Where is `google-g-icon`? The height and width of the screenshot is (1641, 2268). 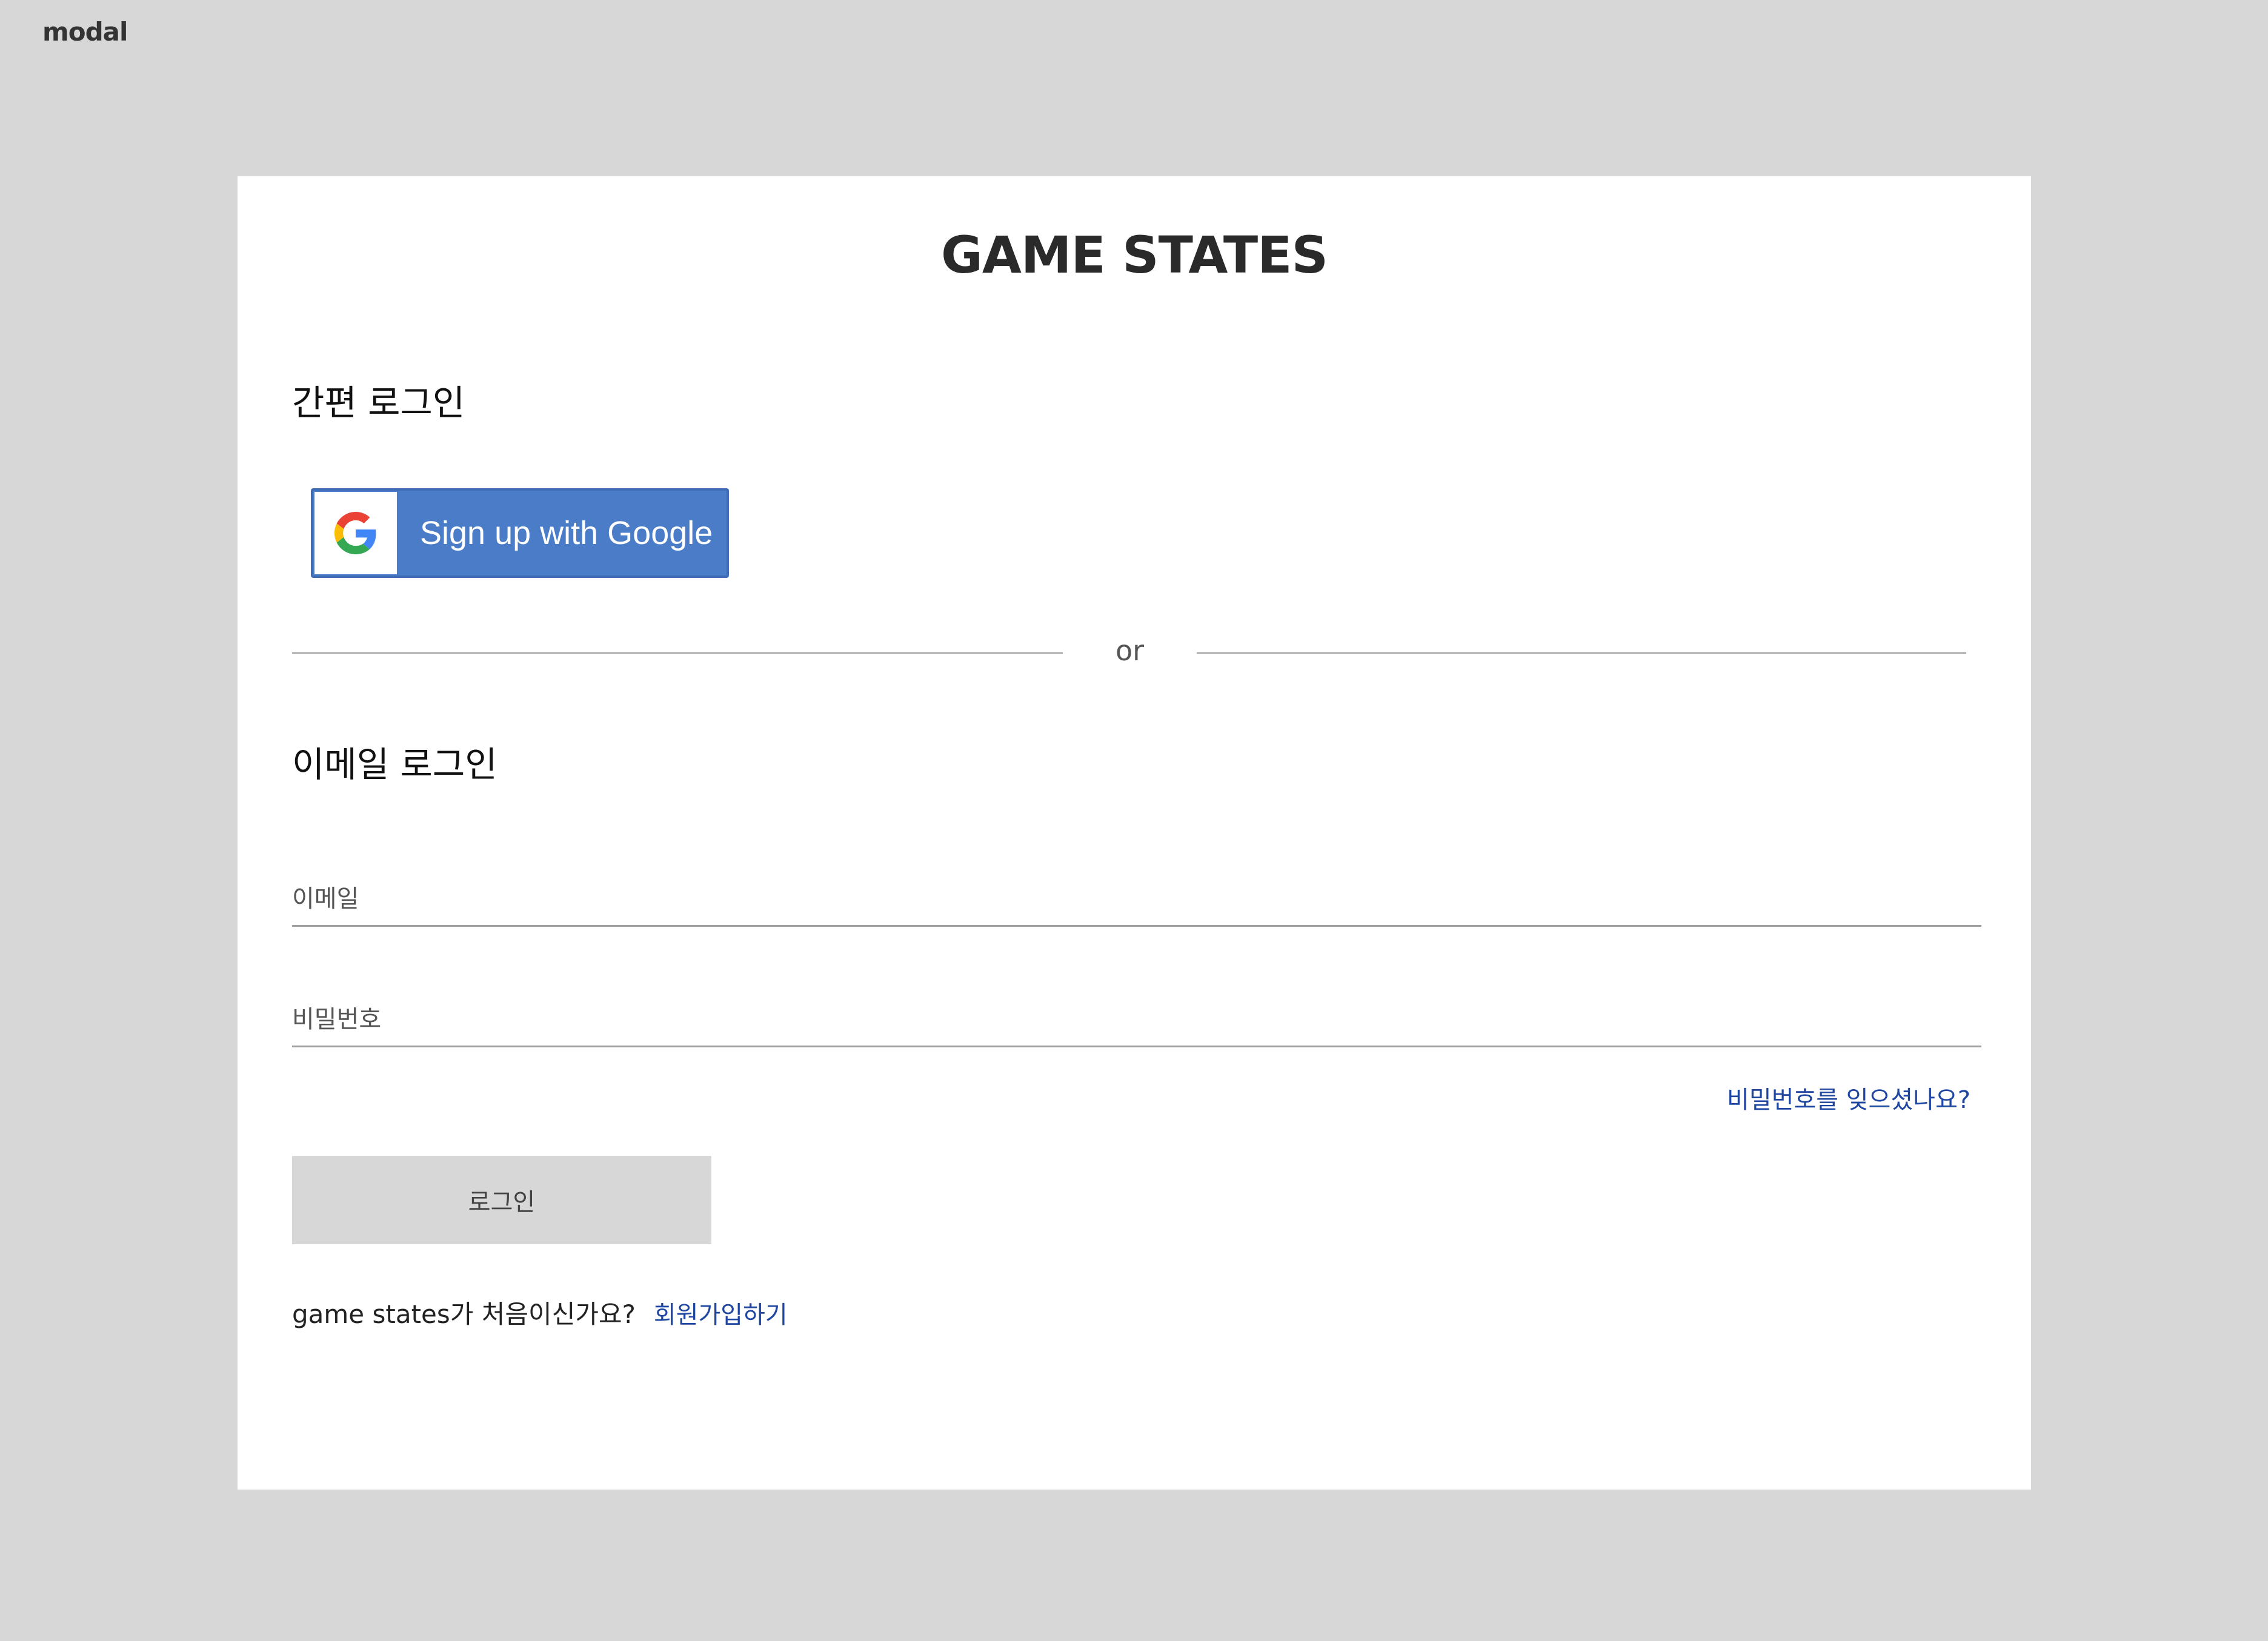 google-g-icon is located at coordinates (355, 533).